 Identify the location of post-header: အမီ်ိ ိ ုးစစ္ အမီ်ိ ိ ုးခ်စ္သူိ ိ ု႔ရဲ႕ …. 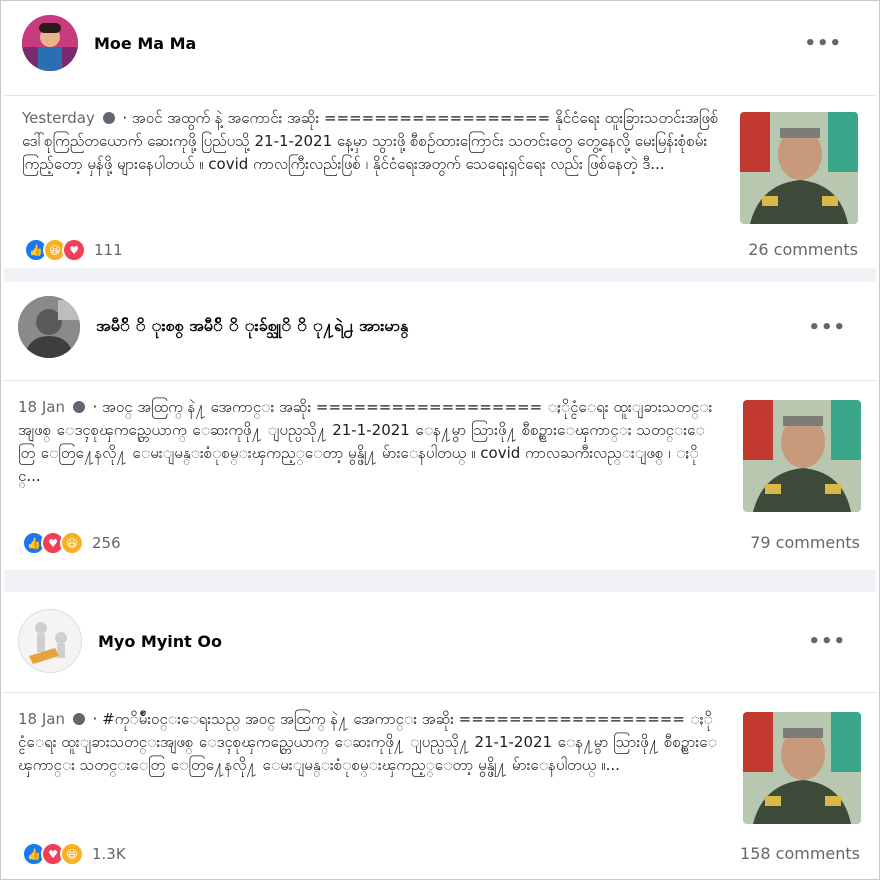
(440, 327).